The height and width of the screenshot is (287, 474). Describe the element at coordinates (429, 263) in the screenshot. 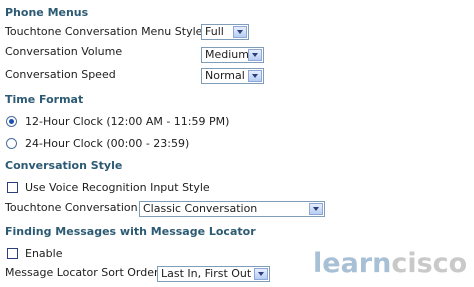

I see `watermark-cisco: cisco` at that location.